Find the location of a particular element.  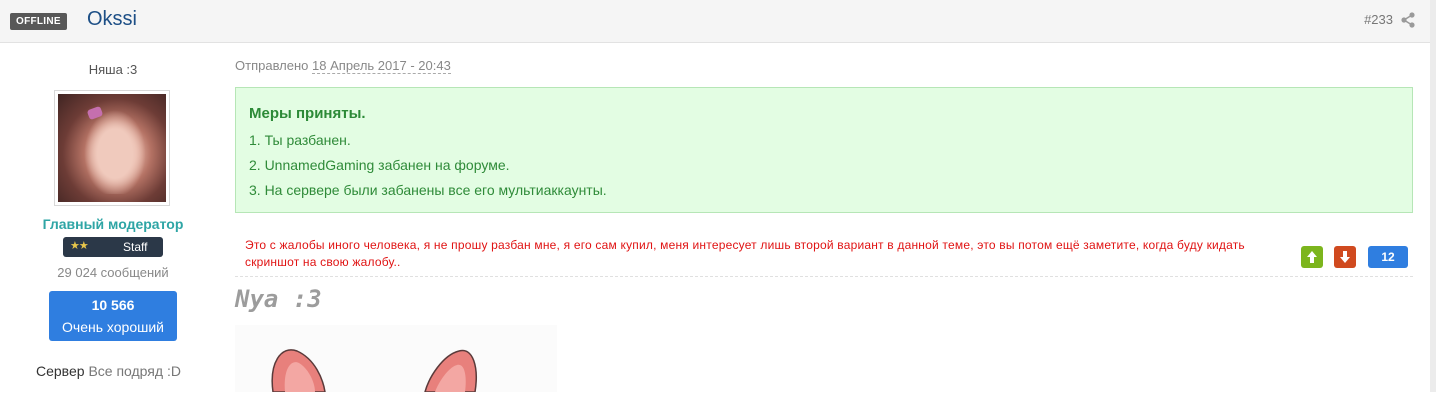

status-badge: OFFLINE is located at coordinates (38, 21).